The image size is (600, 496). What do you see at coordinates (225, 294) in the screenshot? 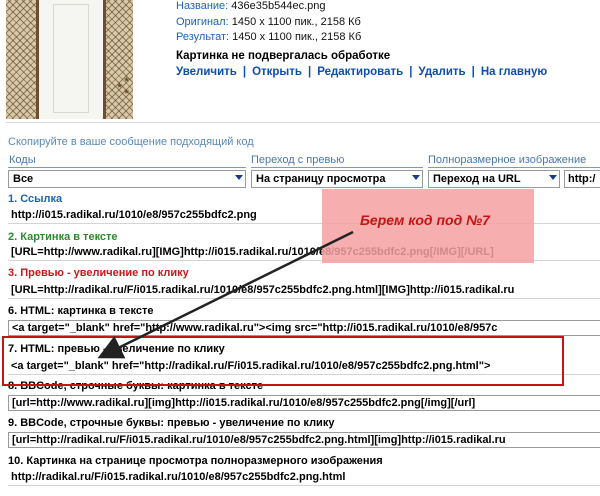
I see `annotation-arrow-icon` at bounding box center [225, 294].